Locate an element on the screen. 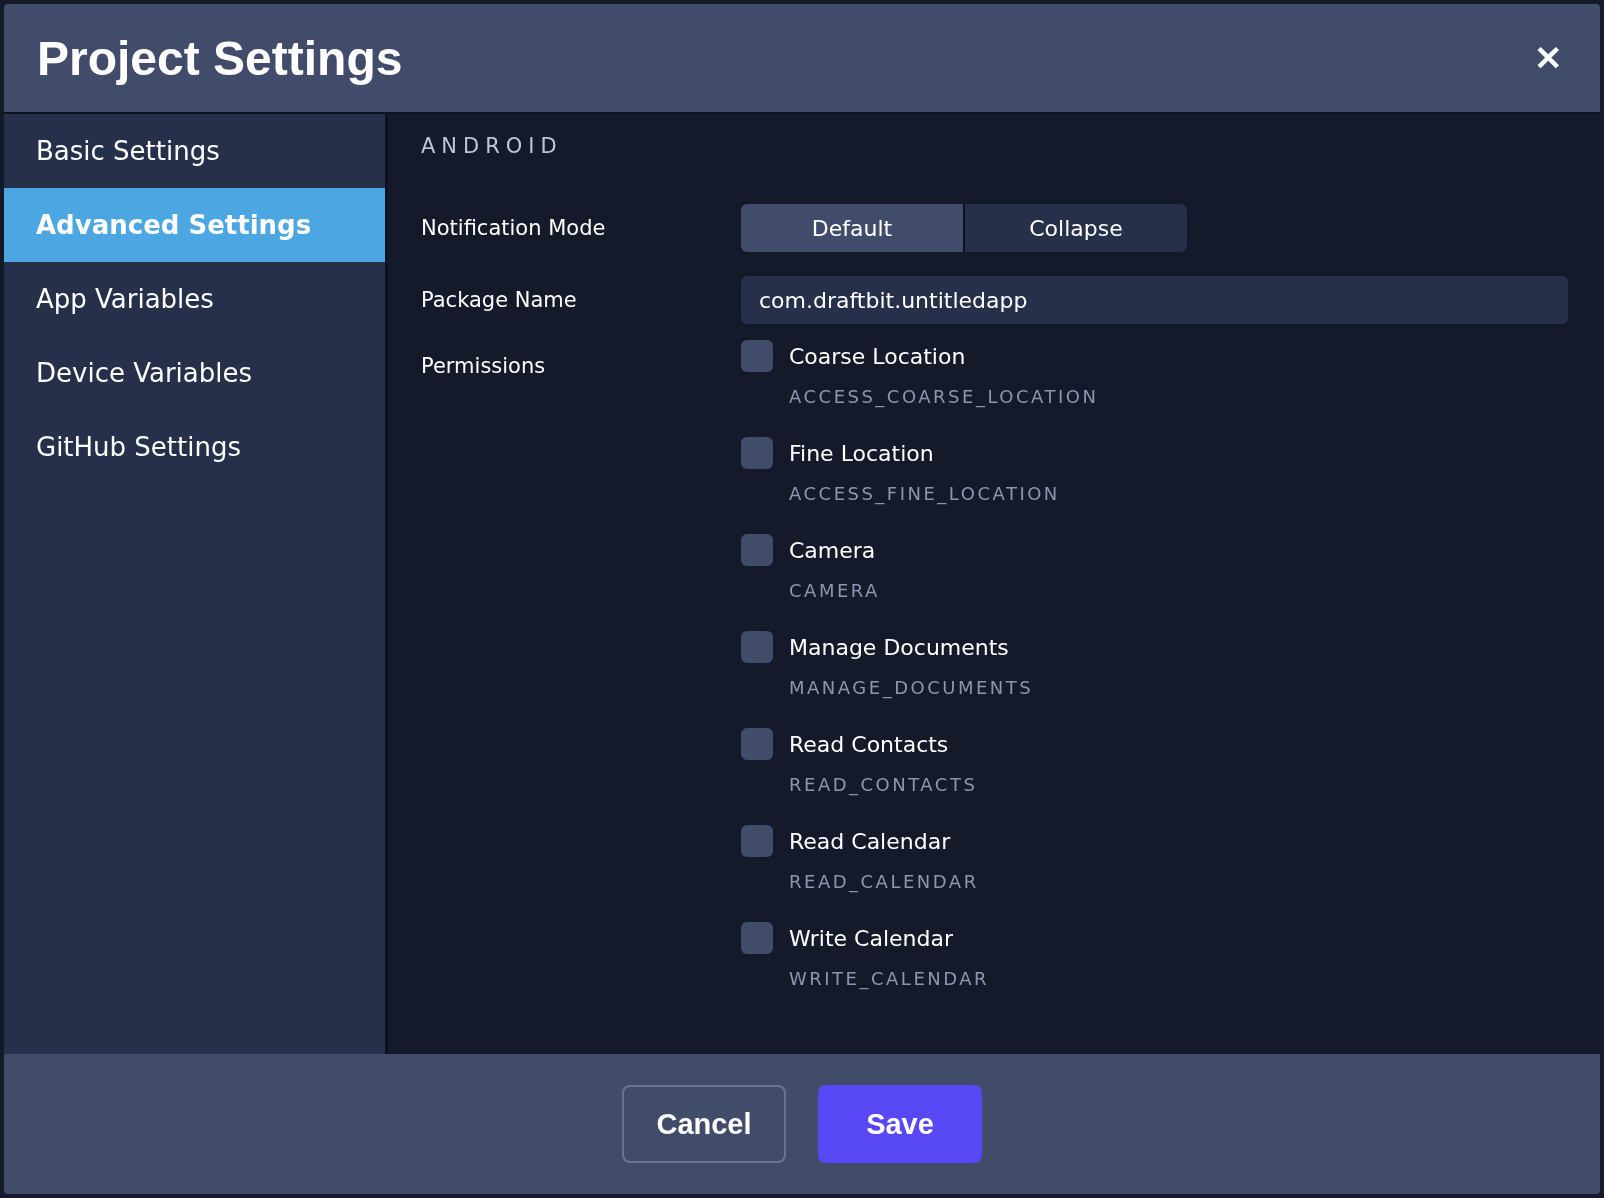 This screenshot has width=1604, height=1198. window-title: Project Settings is located at coordinates (220, 58).